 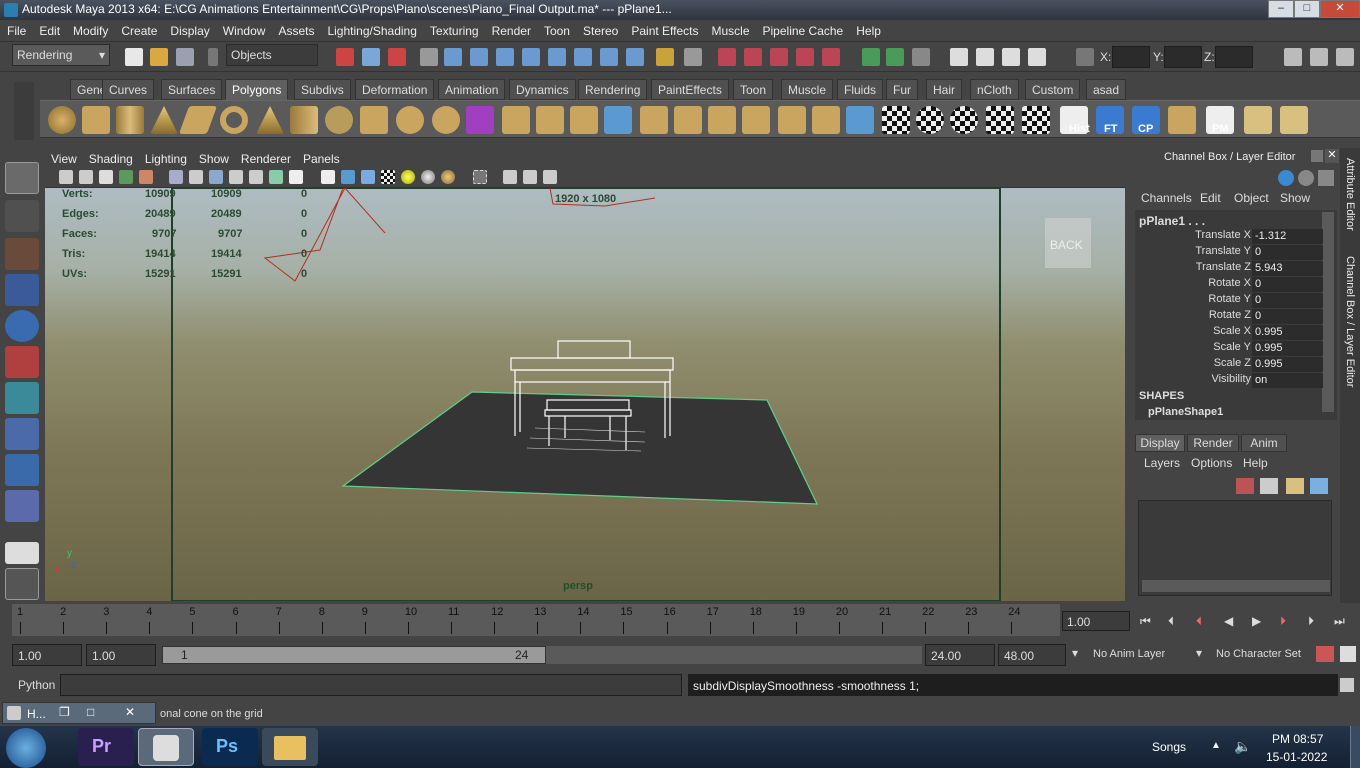 I want to click on channel-slider-icon, so click(x=1326, y=178).